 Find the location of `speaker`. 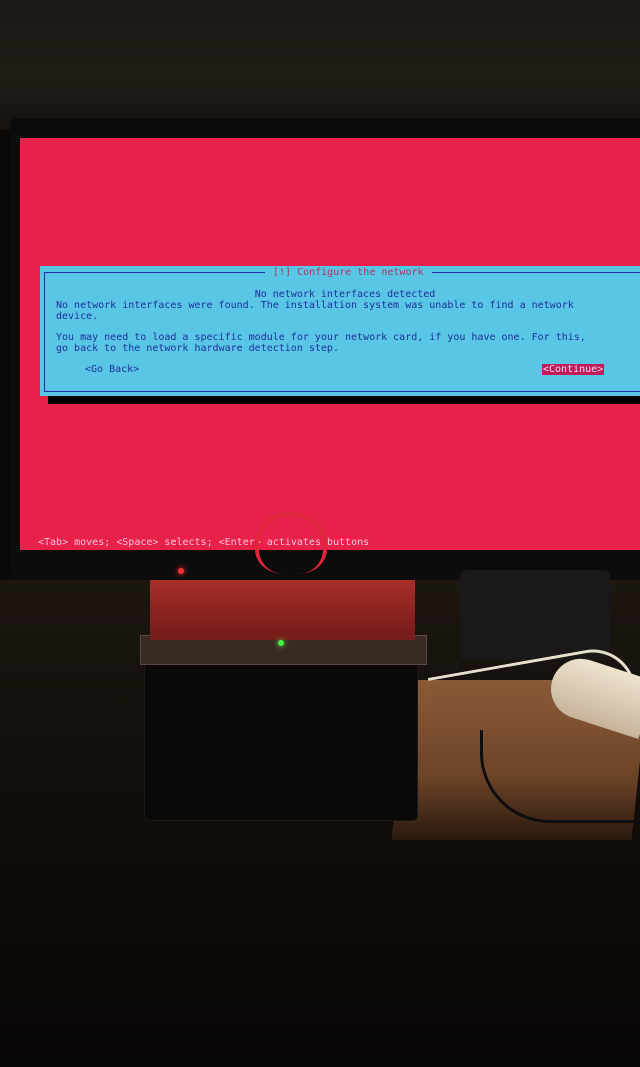

speaker is located at coordinates (535, 615).